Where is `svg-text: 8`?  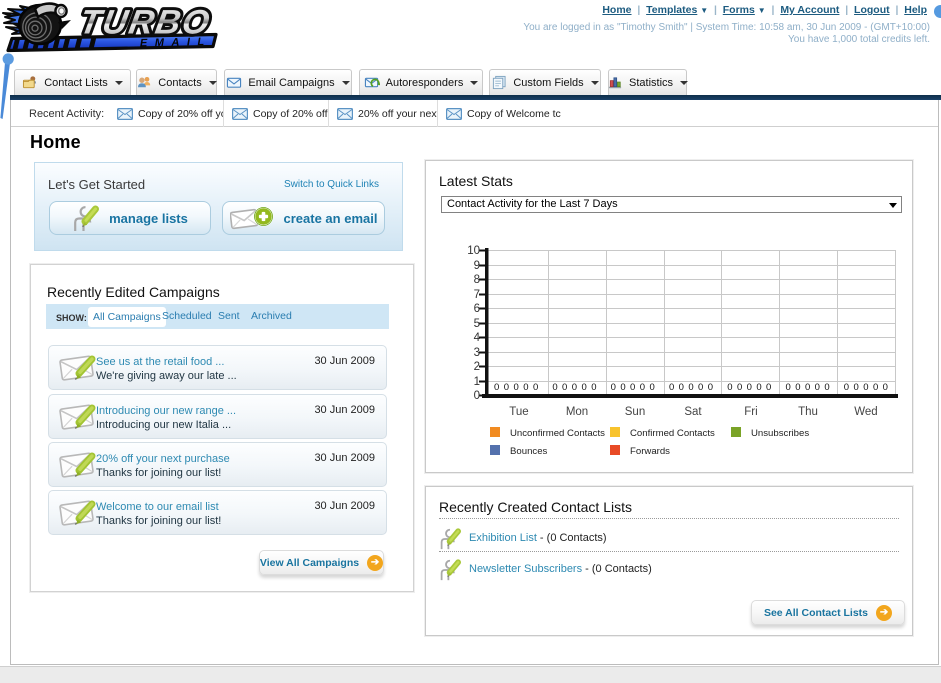
svg-text: 8 is located at coordinates (477, 280).